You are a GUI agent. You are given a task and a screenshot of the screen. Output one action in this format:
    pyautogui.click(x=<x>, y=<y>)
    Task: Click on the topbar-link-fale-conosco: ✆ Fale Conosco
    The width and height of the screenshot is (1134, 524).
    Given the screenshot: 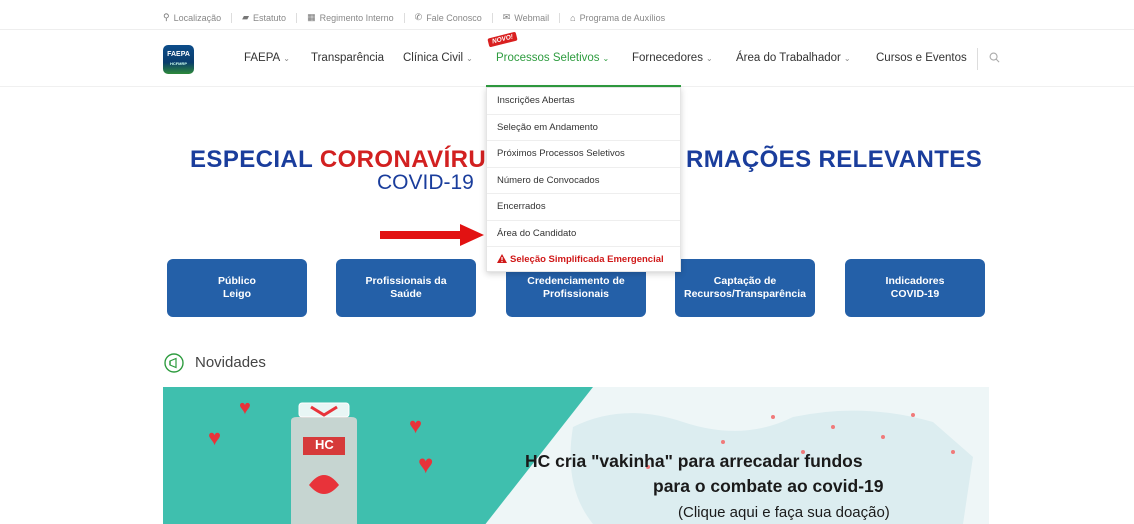 What is the action you would take?
    pyautogui.click(x=448, y=17)
    